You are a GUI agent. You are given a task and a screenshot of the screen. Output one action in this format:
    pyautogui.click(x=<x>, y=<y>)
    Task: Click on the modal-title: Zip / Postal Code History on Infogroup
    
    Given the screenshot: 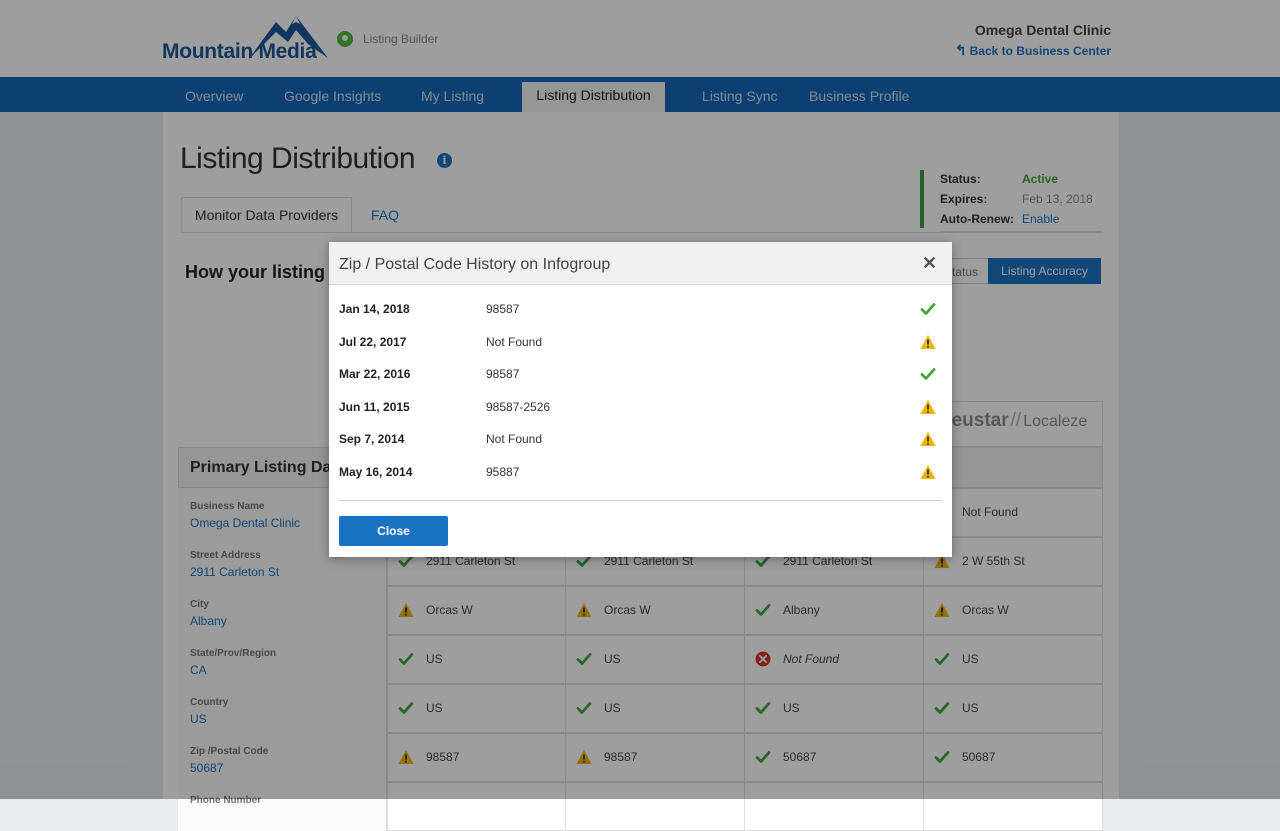 What is the action you would take?
    pyautogui.click(x=475, y=264)
    